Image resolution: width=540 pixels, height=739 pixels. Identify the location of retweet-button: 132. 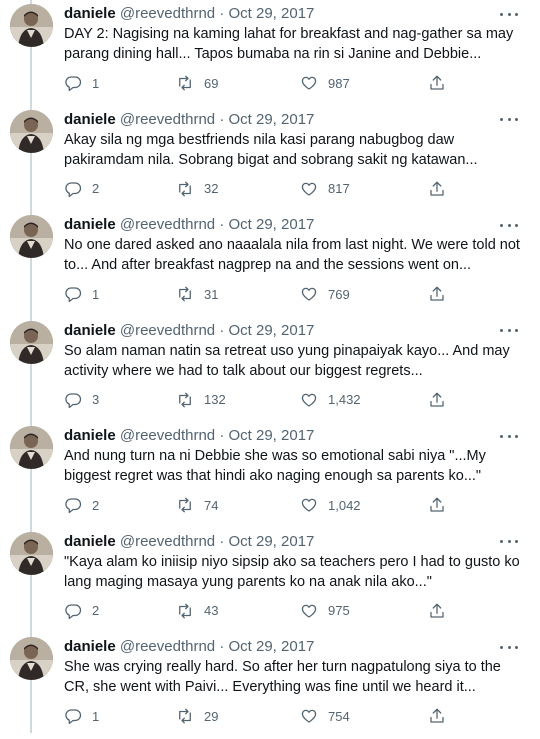
(201, 400).